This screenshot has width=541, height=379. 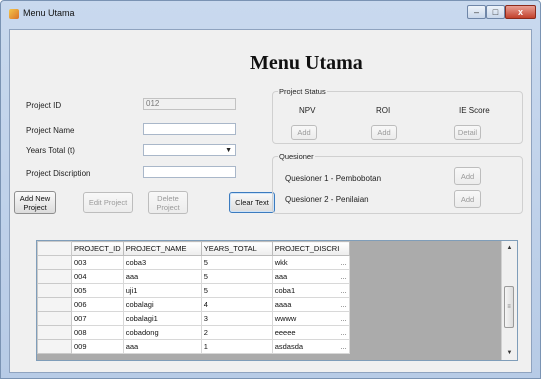 I want to click on maximize-button: □, so click(x=495, y=12).